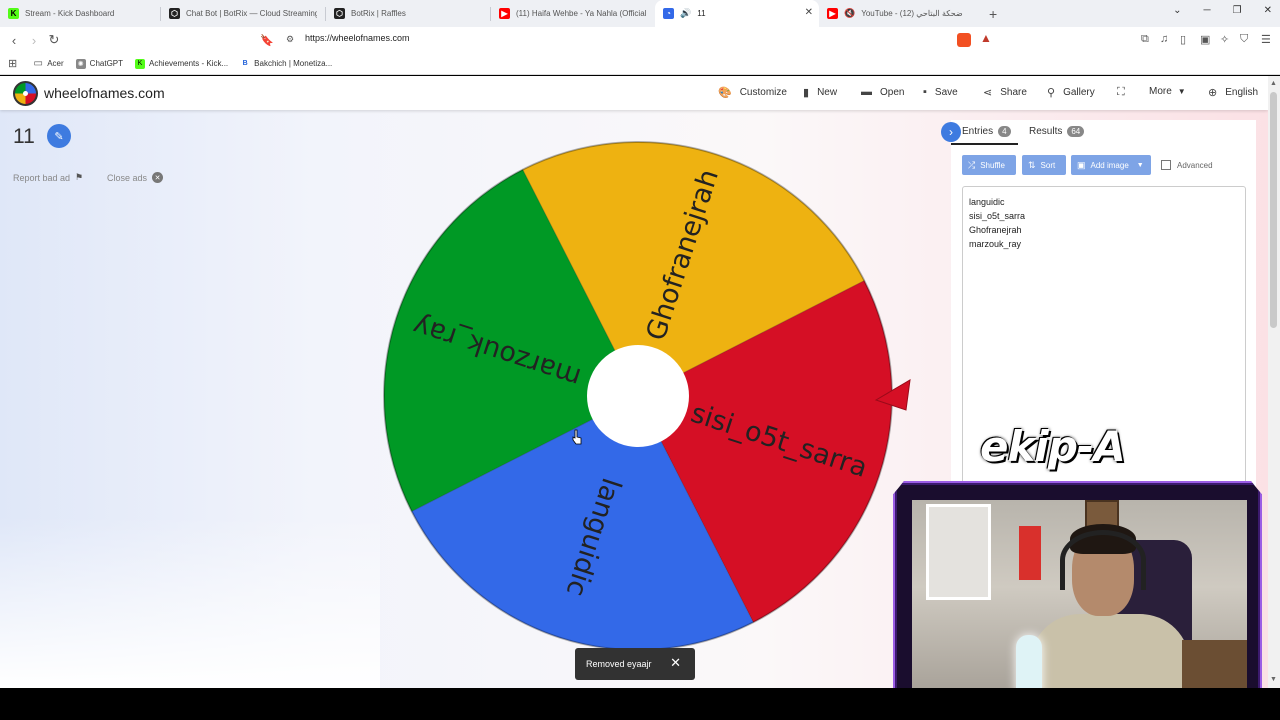 The height and width of the screenshot is (720, 1280). I want to click on webcam-feed, so click(1079, 597).